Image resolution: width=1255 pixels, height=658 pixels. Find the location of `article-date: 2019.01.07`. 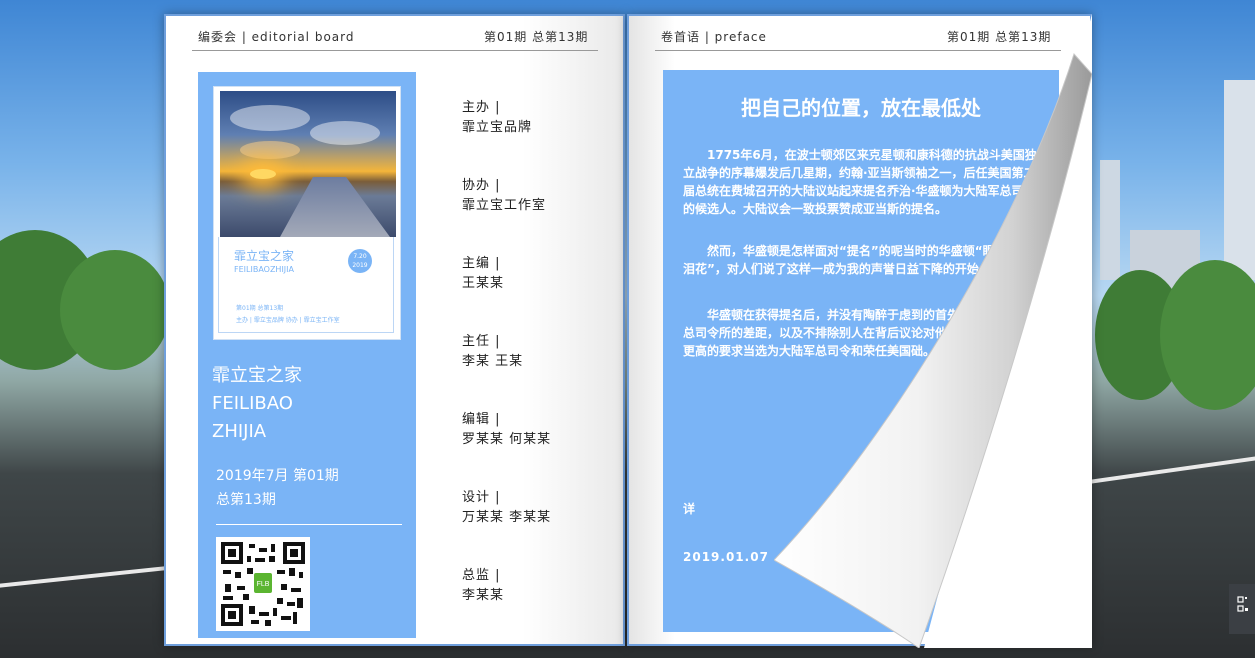

article-date: 2019.01.07 is located at coordinates (726, 557).